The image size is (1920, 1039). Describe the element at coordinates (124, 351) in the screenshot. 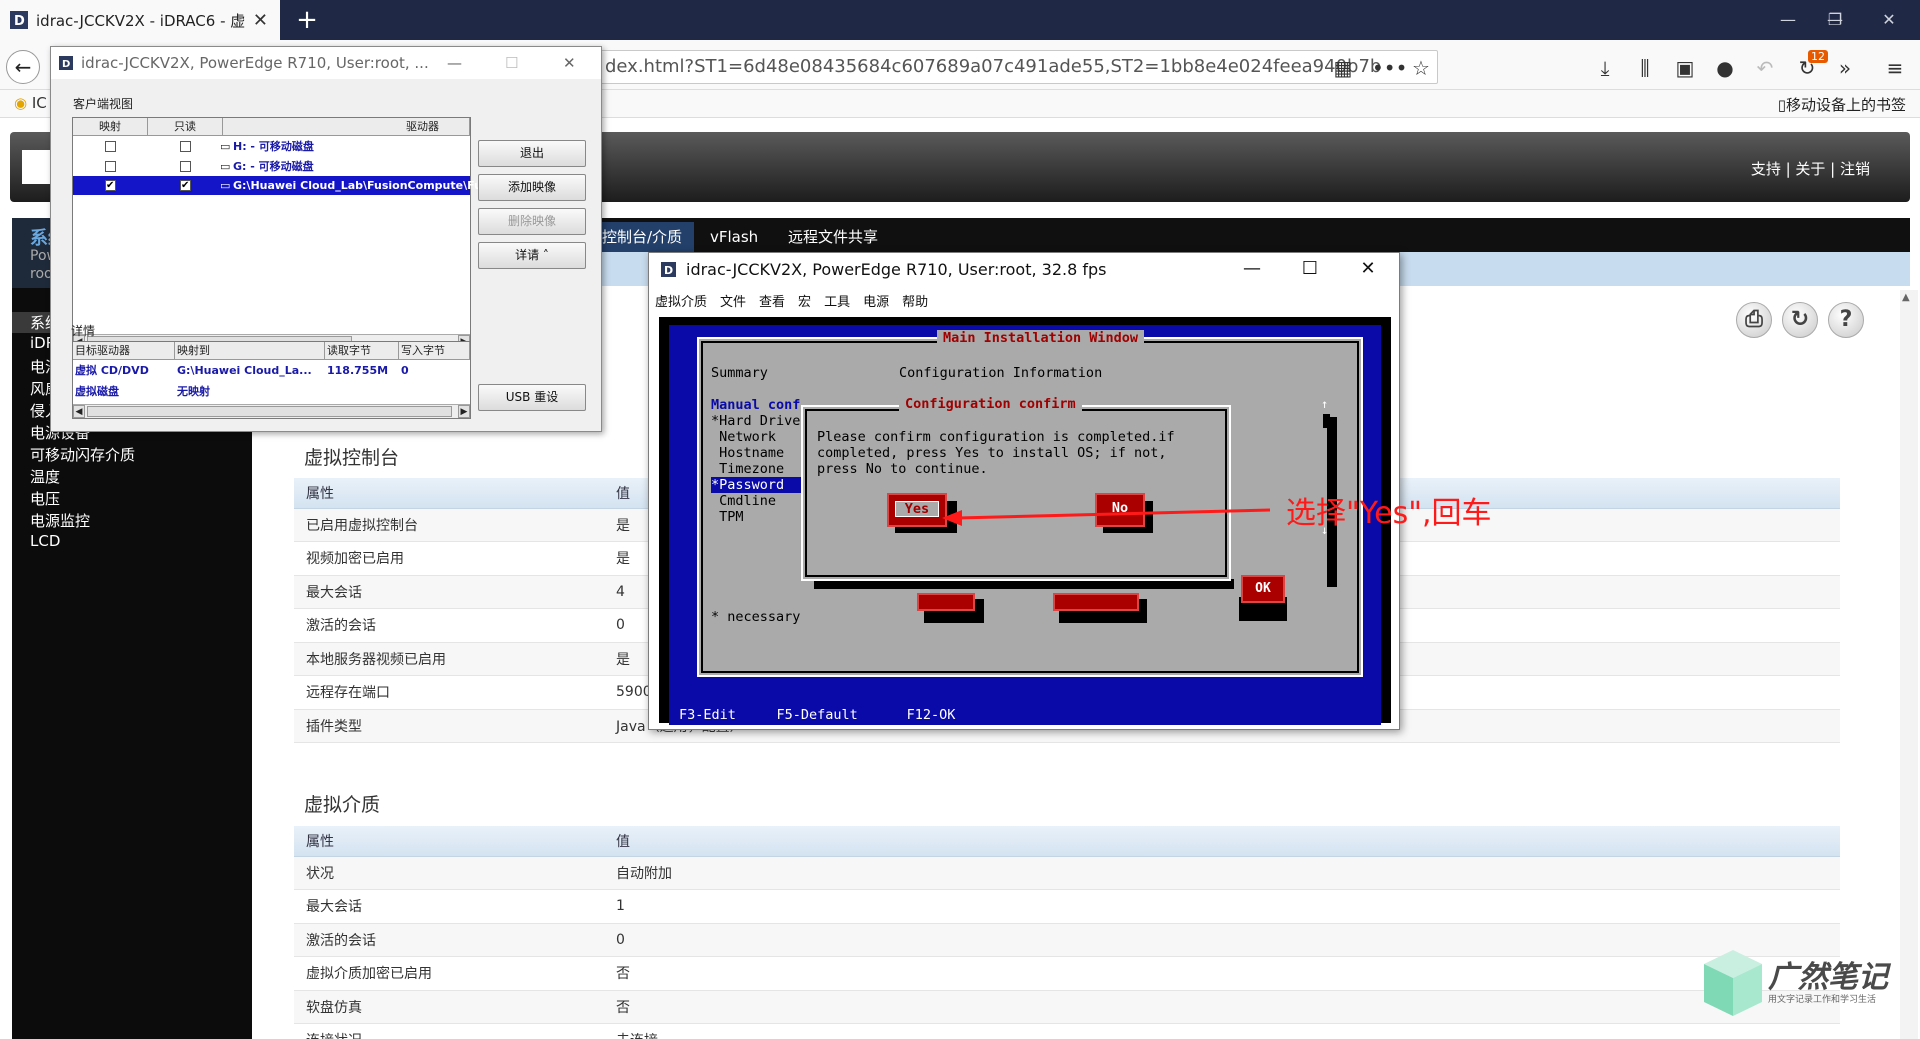

I see `column-header: 目标驱动器` at that location.